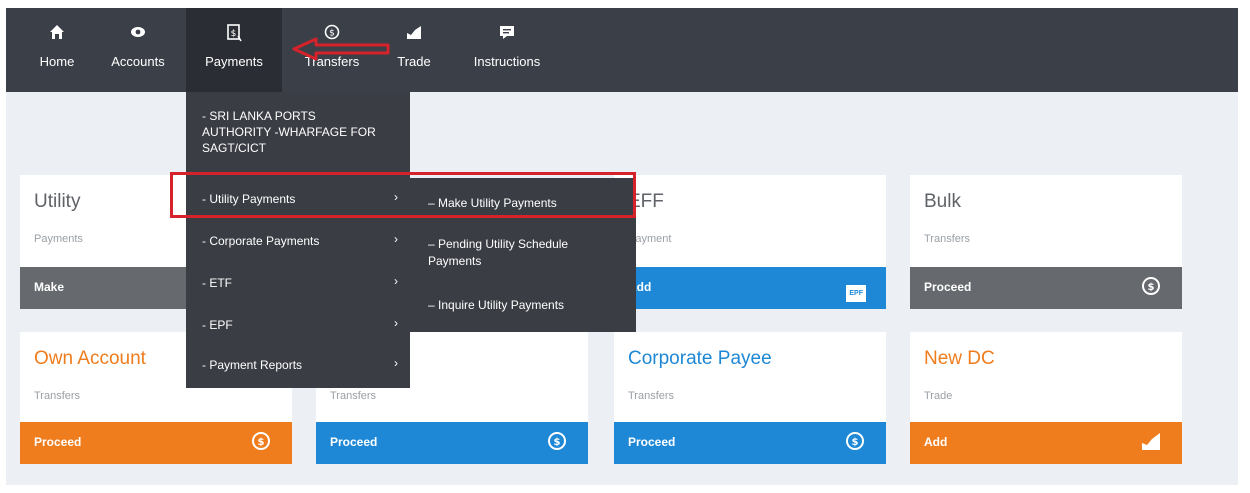 This screenshot has height=493, width=1250. What do you see at coordinates (298, 327) in the screenshot?
I see `menu-item-epf: - EPF ›` at bounding box center [298, 327].